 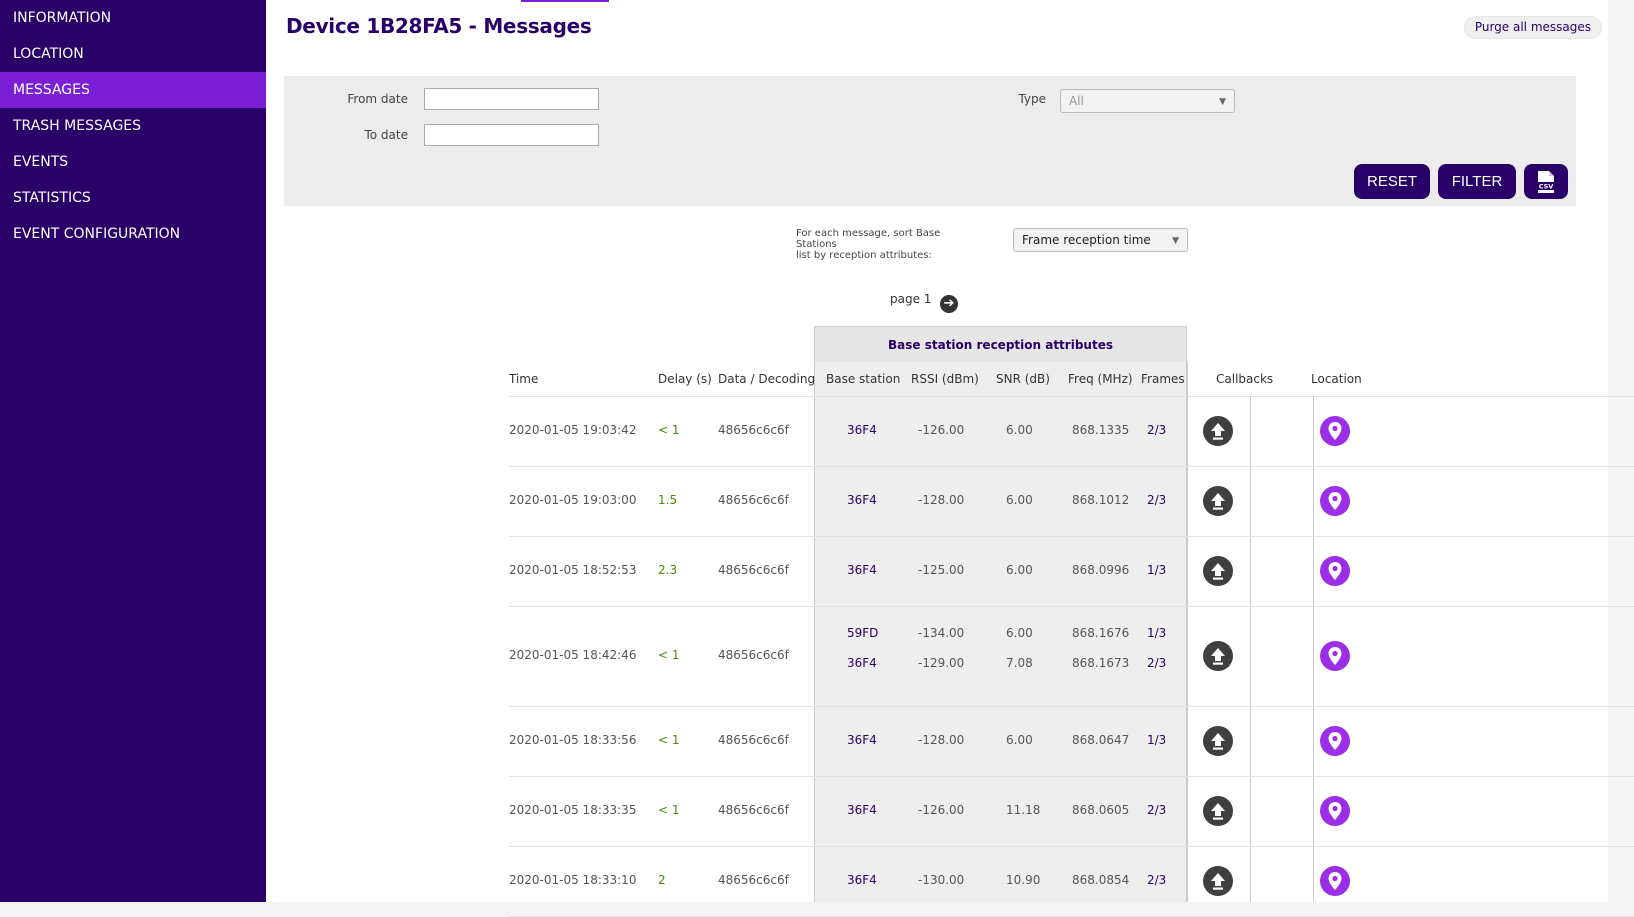 What do you see at coordinates (573, 810) in the screenshot?
I see `row-time: 2020-01-05 18:33:35` at bounding box center [573, 810].